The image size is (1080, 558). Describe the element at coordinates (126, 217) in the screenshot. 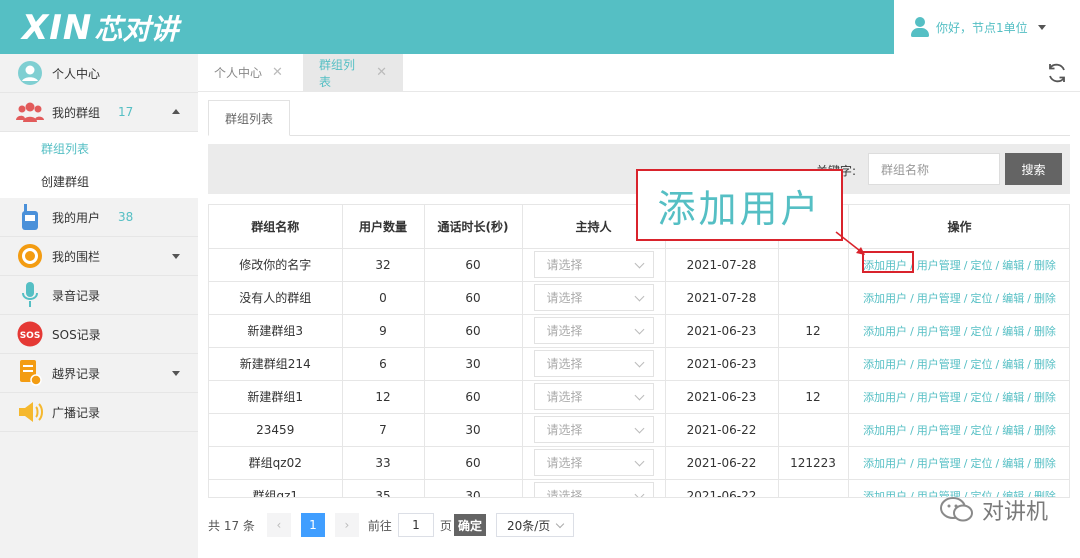

I see `user-count-badge: 38` at that location.